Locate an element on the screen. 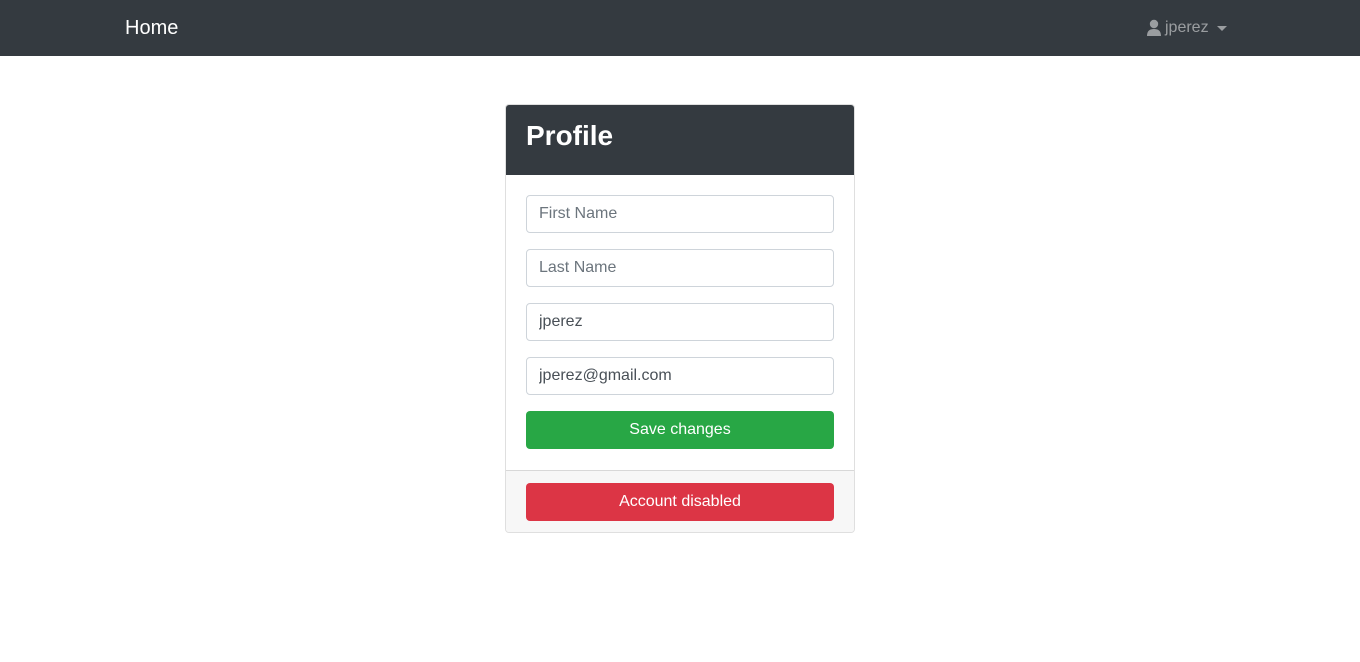 This screenshot has height=662, width=1360. home-link: Home is located at coordinates (151, 28).